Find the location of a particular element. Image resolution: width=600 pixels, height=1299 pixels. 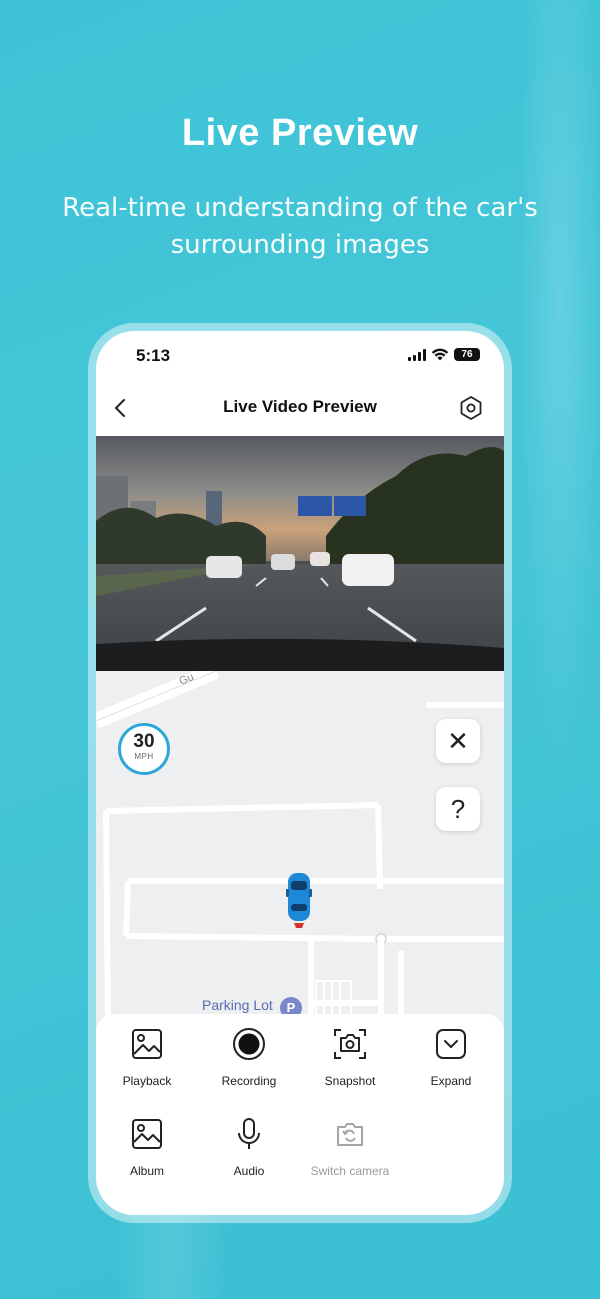

status-bar: 5:13 76 is located at coordinates (300, 356).